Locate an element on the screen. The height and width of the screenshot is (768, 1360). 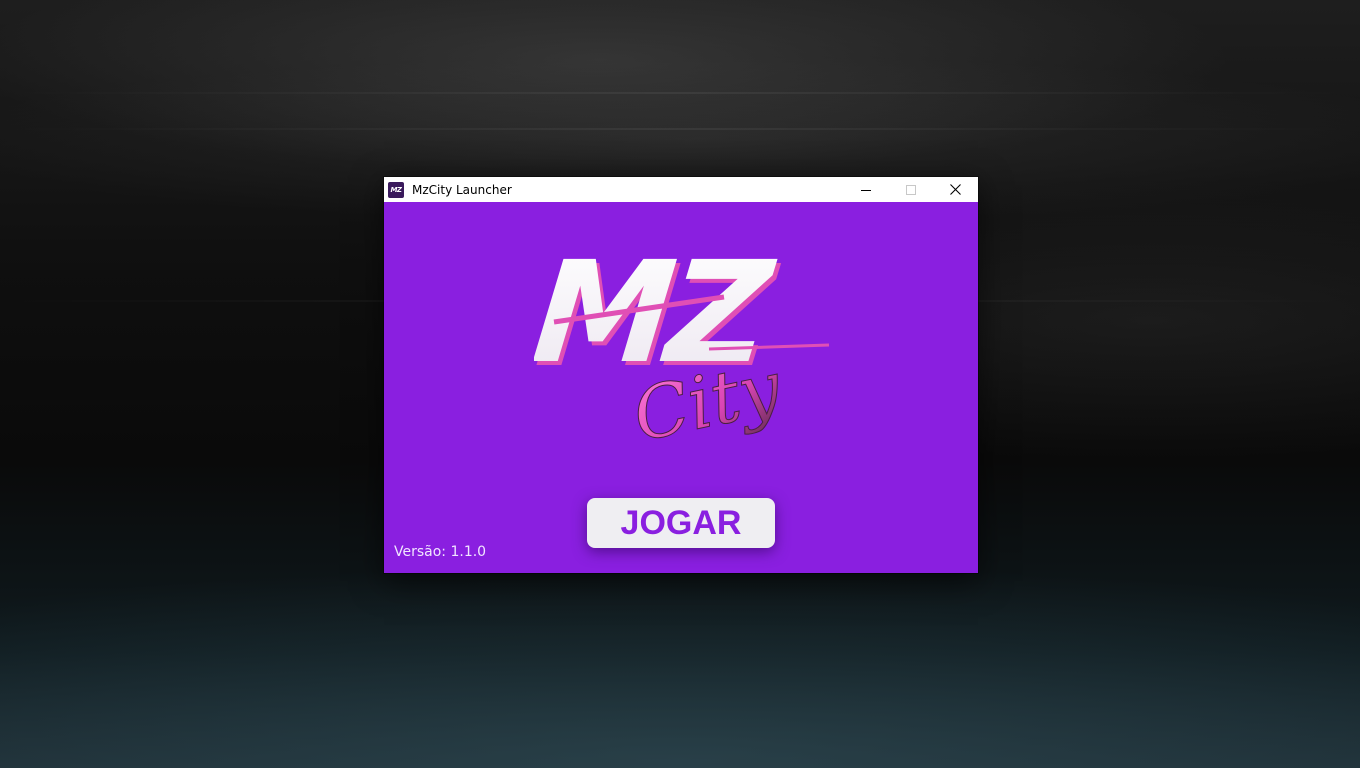
close-button is located at coordinates (955, 189).